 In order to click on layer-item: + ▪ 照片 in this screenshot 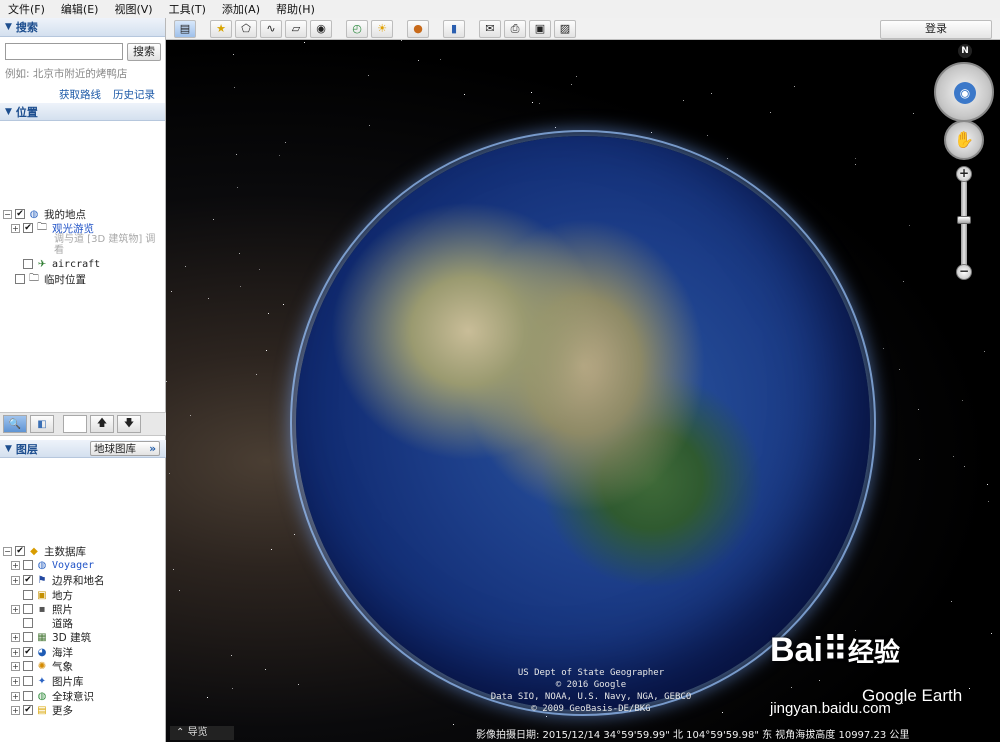, I will do `click(42, 609)`.